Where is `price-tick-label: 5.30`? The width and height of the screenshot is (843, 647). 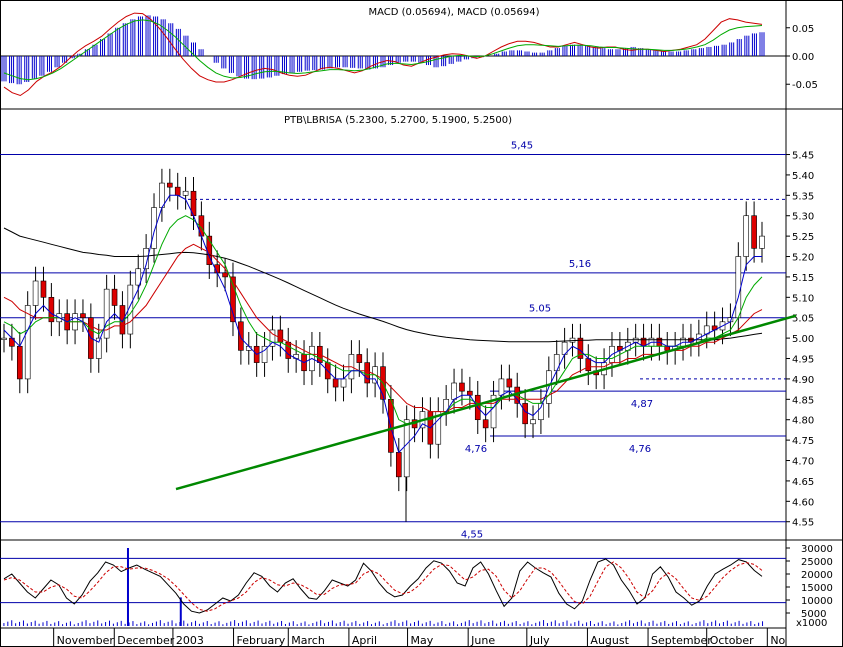 price-tick-label: 5.30 is located at coordinates (803, 217).